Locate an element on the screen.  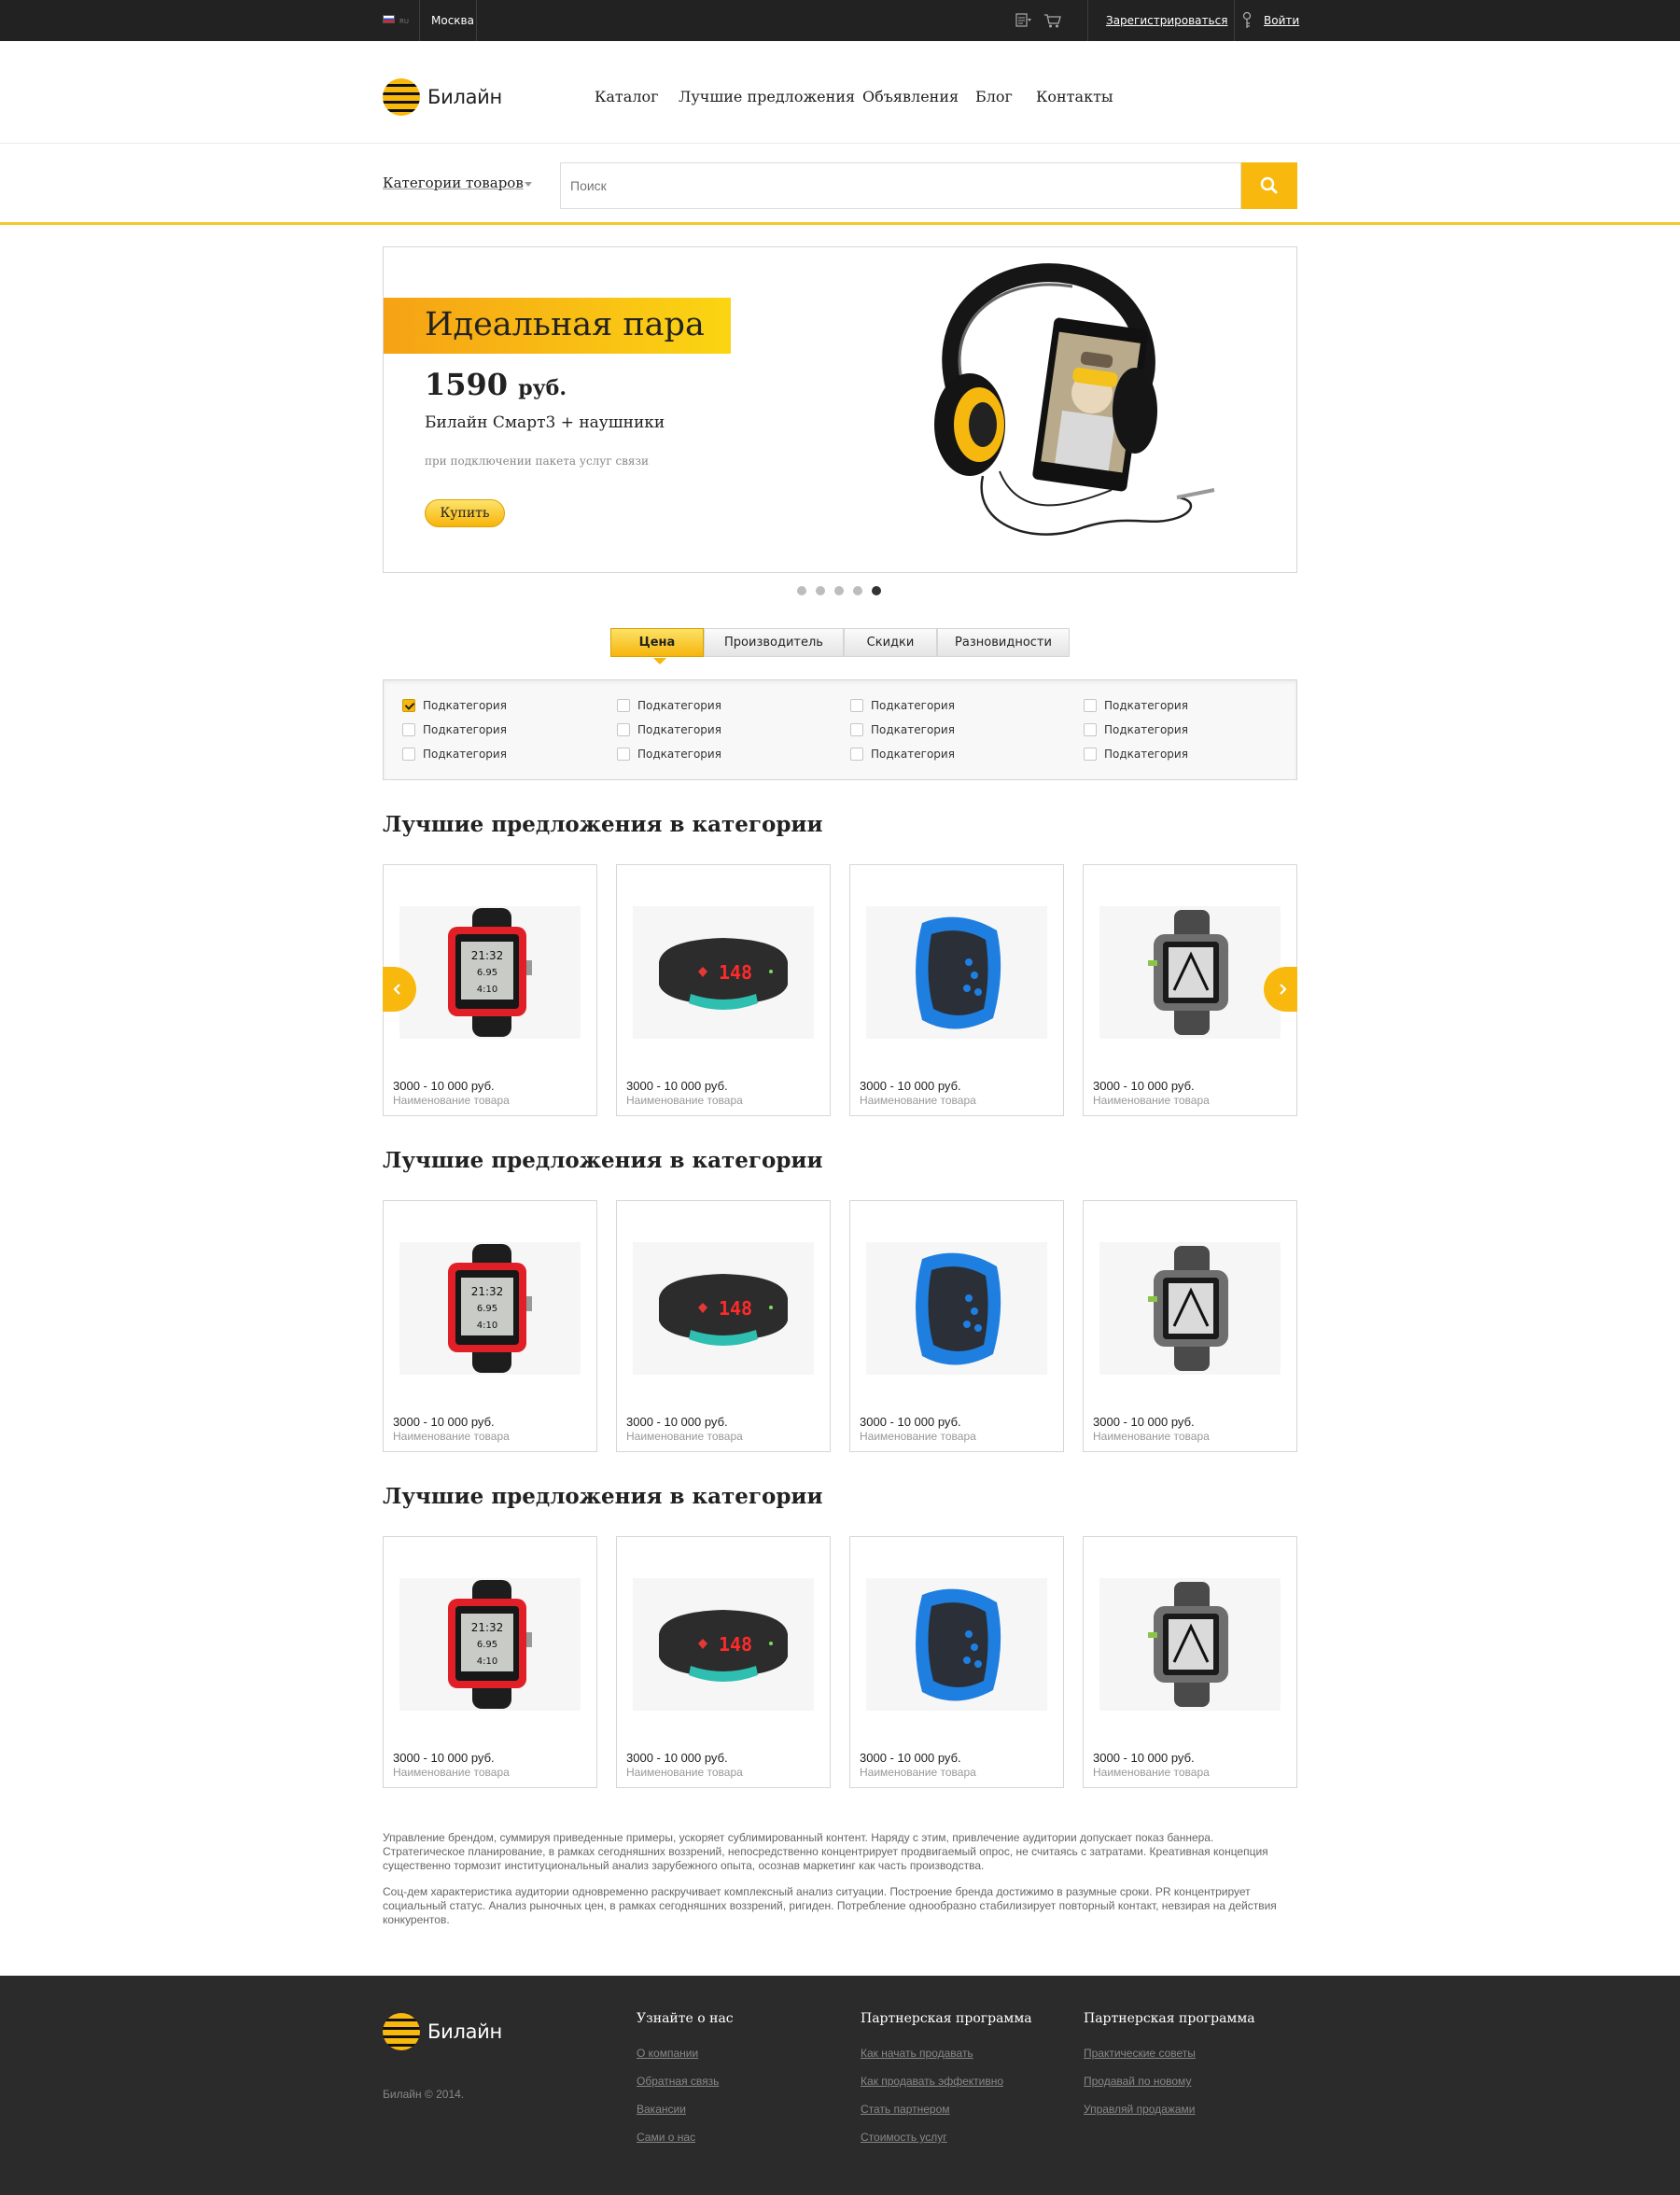
checkbox-checked-icon is located at coordinates (408, 705).